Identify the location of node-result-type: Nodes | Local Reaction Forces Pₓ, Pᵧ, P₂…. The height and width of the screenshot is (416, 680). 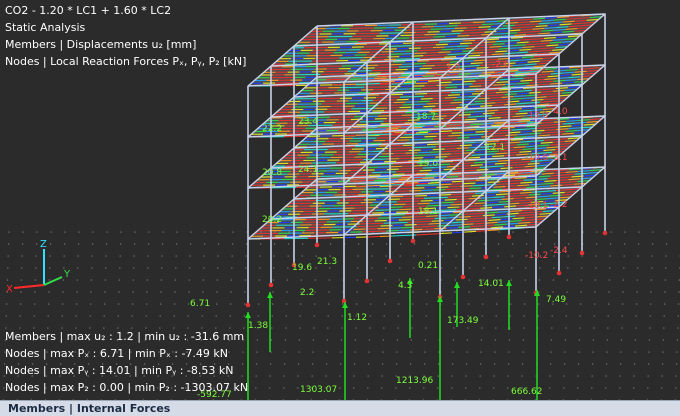
(125, 61).